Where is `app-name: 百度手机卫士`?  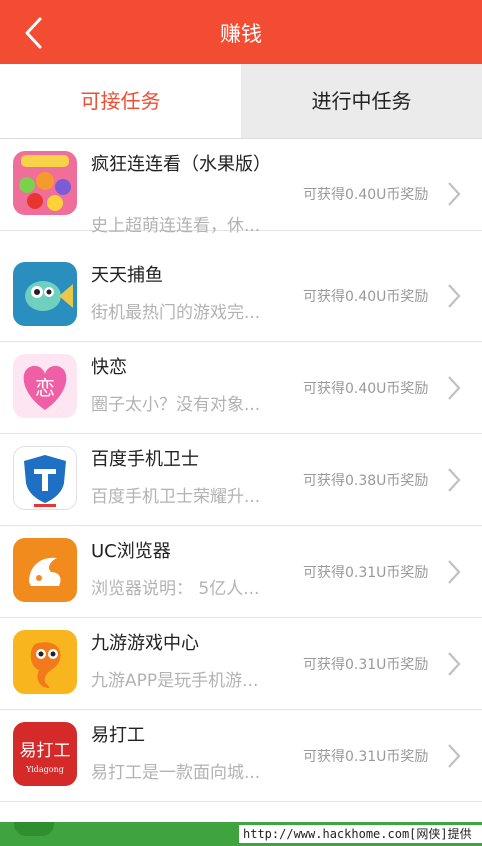 app-name: 百度手机卫士 is located at coordinates (145, 459).